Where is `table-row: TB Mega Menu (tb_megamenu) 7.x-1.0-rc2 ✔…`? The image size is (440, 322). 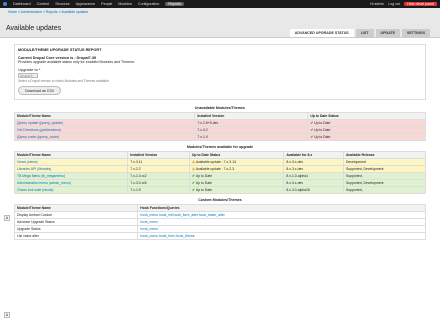
table-row: TB Mega Menu (tb_megamenu) 7.x-1.0-rc2 ✔… is located at coordinates (220, 176).